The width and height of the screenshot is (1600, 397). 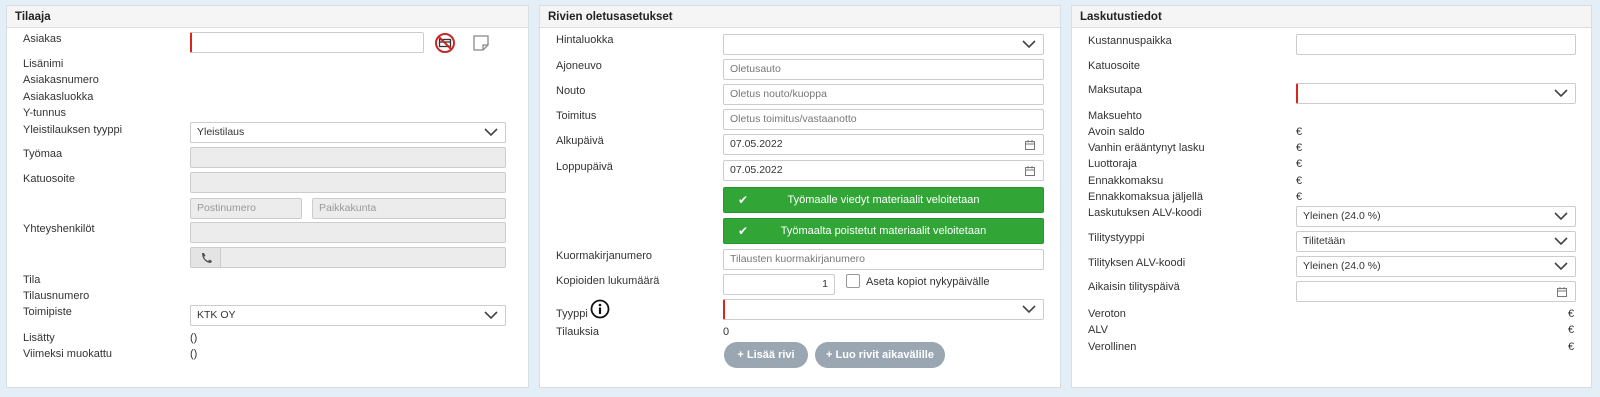 I want to click on tilityksen-alv-select: Yleinen (24.0 %), so click(x=1436, y=266).